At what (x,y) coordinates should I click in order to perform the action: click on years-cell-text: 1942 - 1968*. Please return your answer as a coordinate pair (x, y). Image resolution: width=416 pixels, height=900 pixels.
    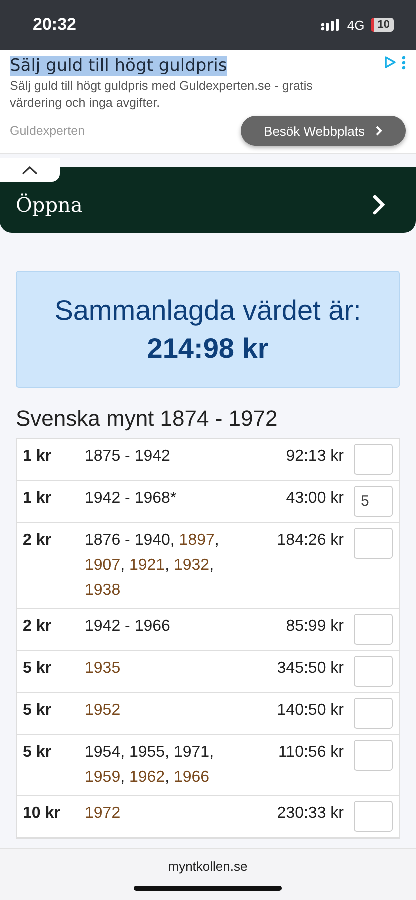
    Looking at the image, I should click on (131, 499).